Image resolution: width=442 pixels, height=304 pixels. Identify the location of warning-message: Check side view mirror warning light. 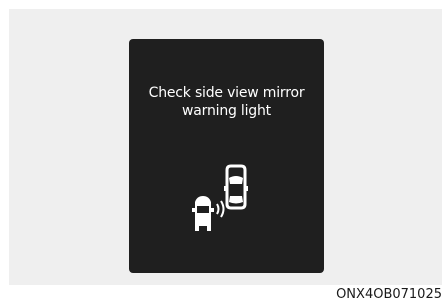
(226, 102).